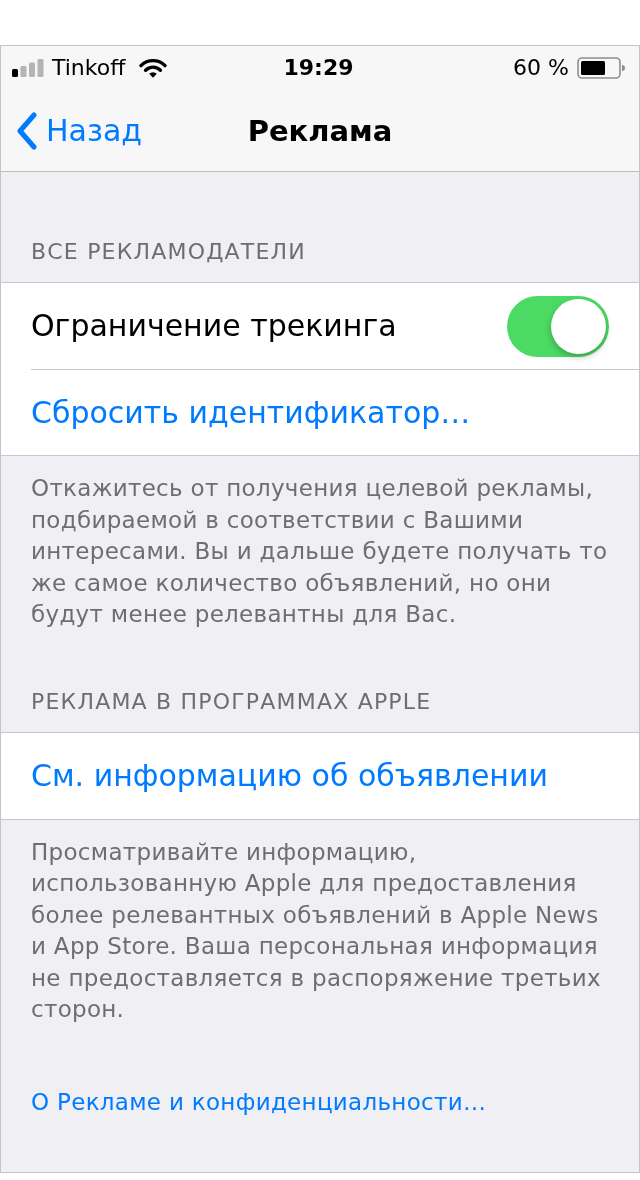 This screenshot has width=640, height=1180. What do you see at coordinates (169, 252) in the screenshot?
I see `section-header: ВСЕ РЕКЛАМОДАТЕЛИ` at bounding box center [169, 252].